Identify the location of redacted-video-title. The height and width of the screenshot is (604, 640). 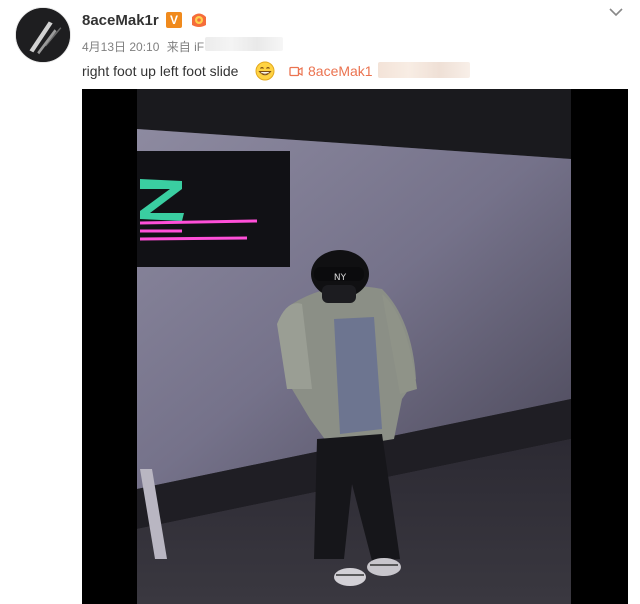
(424, 70).